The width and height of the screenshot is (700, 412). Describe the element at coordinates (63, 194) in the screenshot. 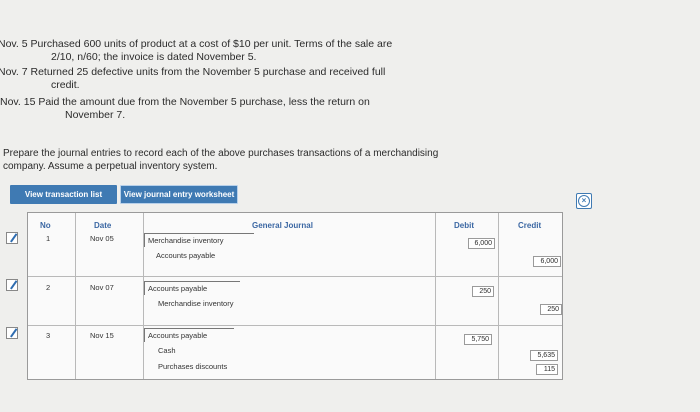

I see `view-transaction-list-button: View transaction list` at that location.